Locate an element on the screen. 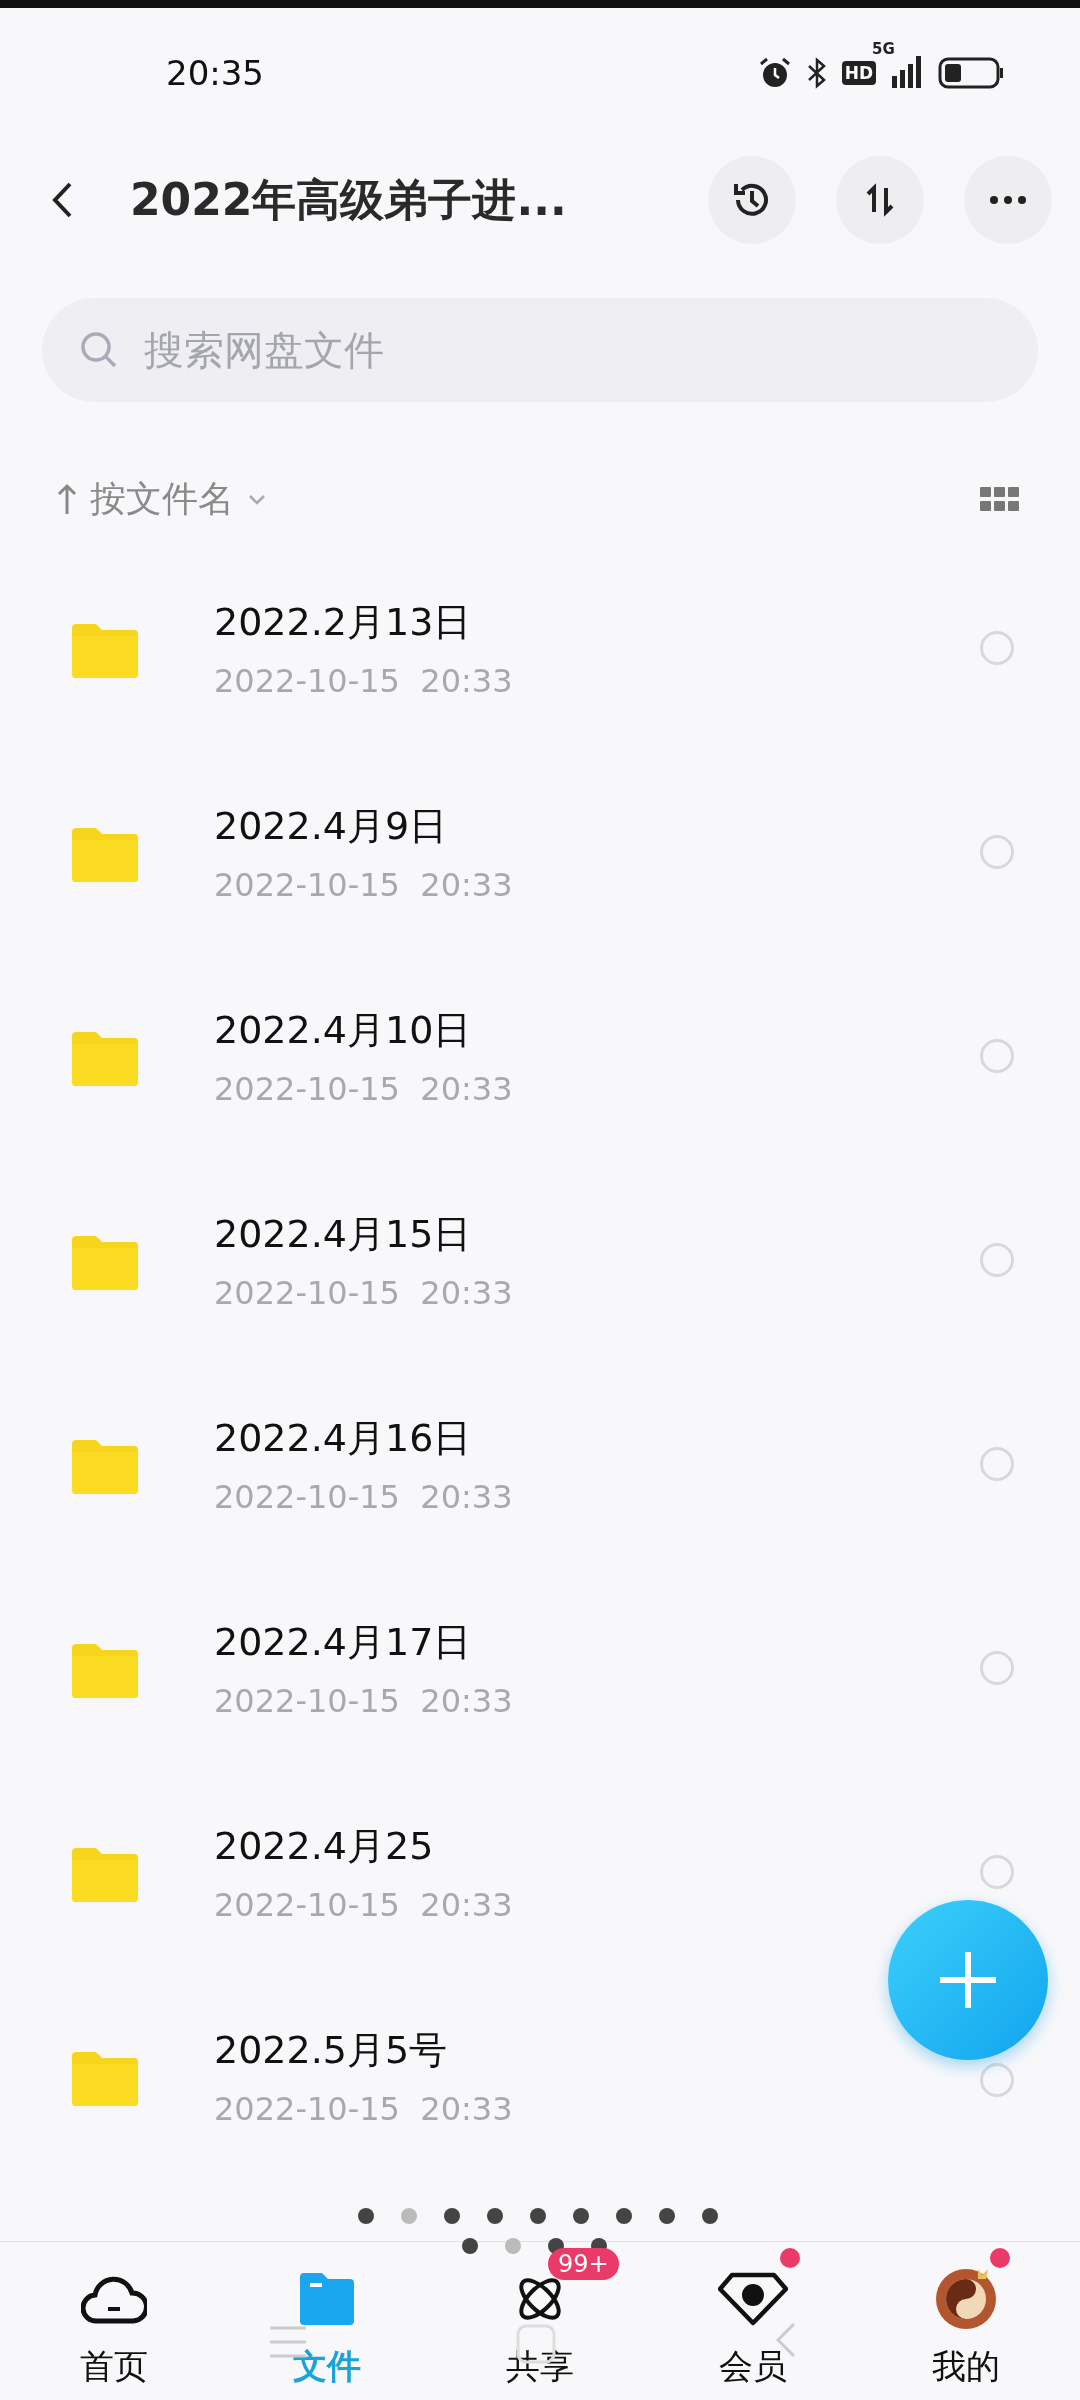 This screenshot has width=1080, height=2400. nav-tab: 我的 is located at coordinates (965, 2321).